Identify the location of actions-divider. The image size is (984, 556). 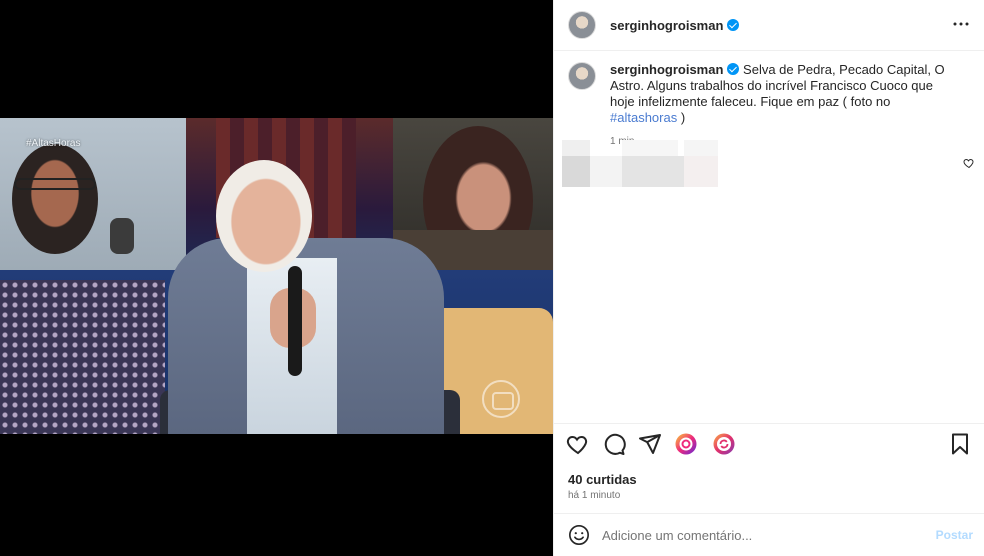
(769, 423).